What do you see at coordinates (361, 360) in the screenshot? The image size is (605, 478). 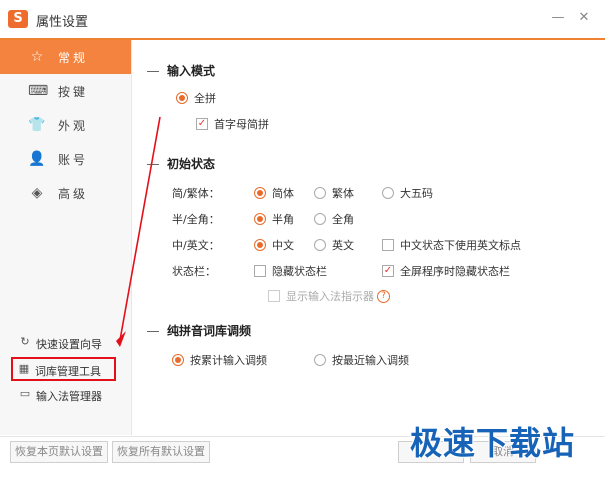 I see `recent-freq-radio: 按最近输入调频` at bounding box center [361, 360].